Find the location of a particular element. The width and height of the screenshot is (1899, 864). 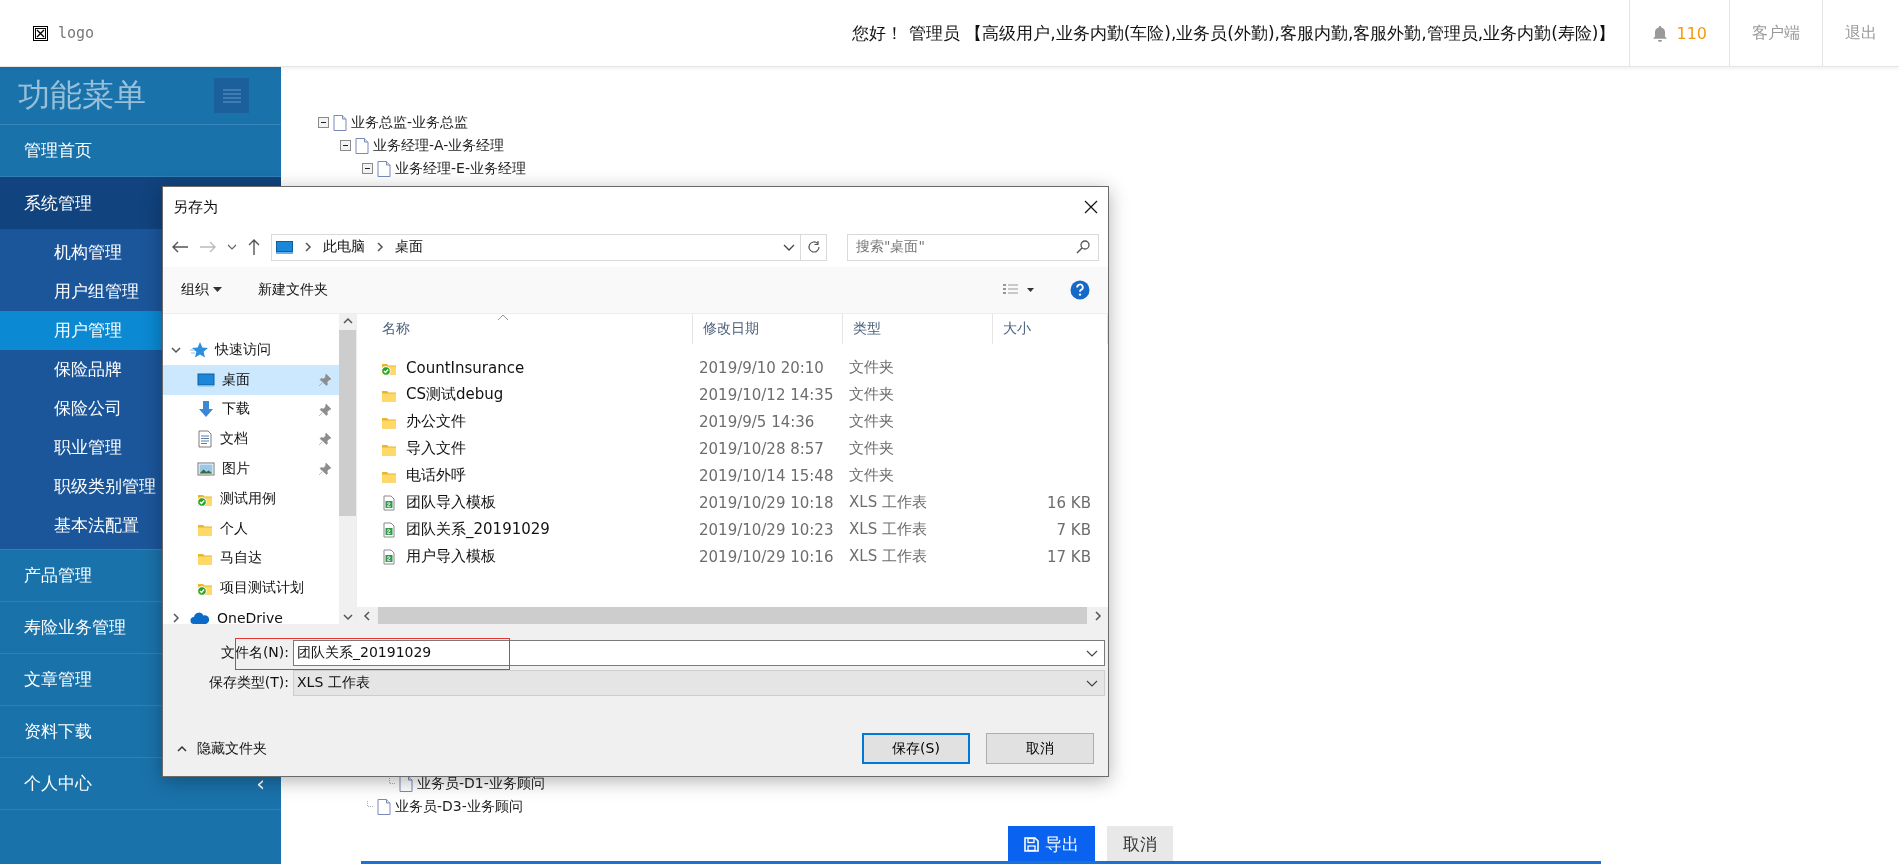

view-options-icon is located at coordinates (1018, 290).